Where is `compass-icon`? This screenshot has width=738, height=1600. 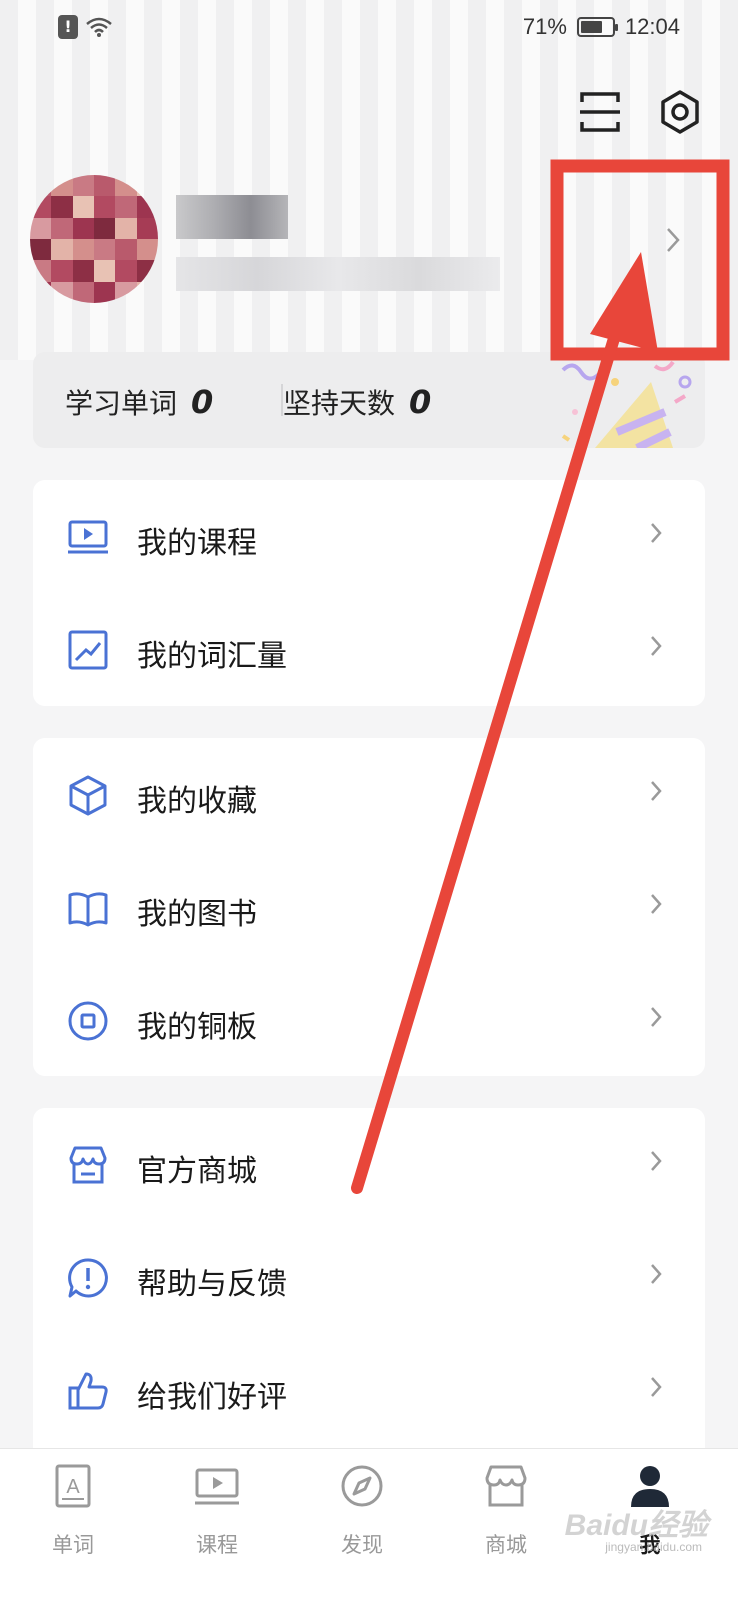
compass-icon is located at coordinates (362, 1486).